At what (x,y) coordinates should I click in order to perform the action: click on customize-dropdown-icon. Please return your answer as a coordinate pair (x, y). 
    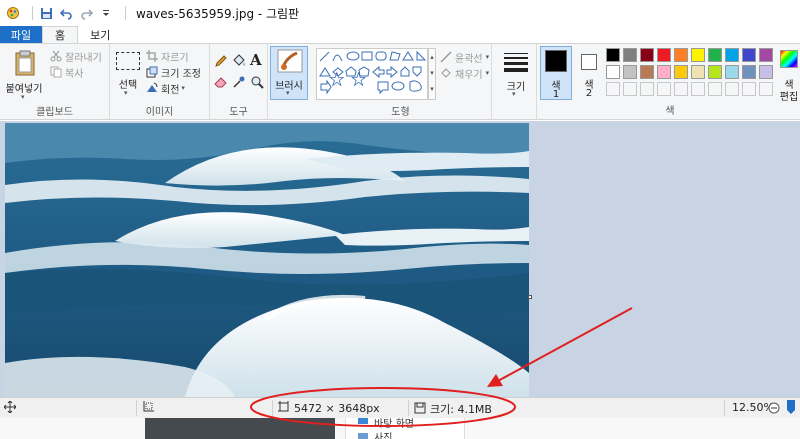
    Looking at the image, I should click on (106, 13).